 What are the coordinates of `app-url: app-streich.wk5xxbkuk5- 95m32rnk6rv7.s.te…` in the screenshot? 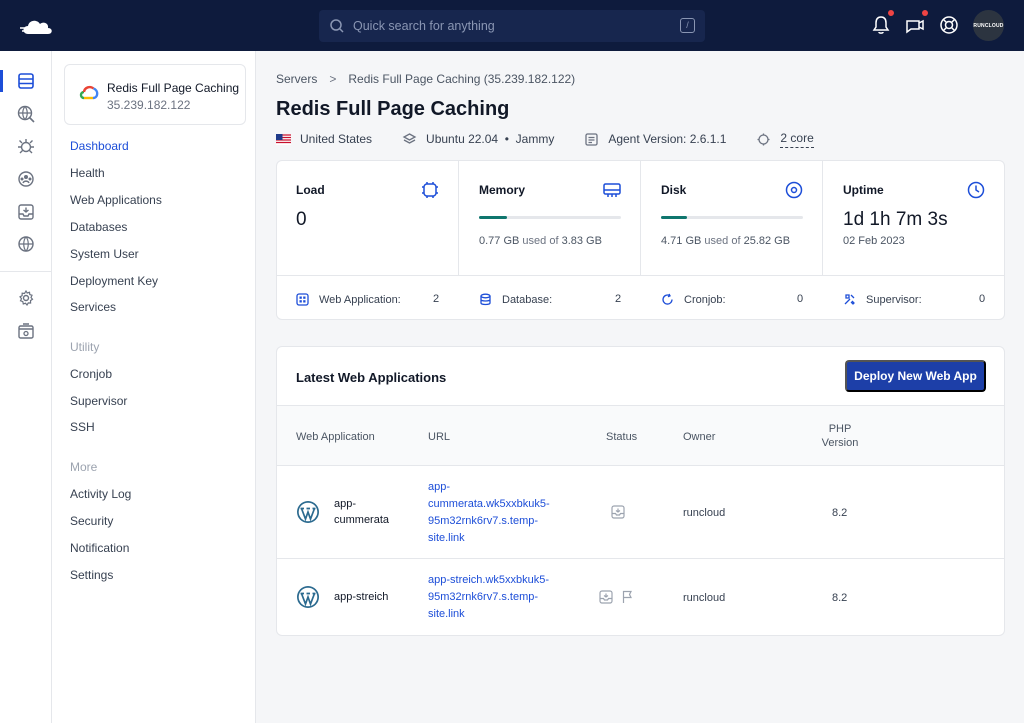 It's located at (498, 597).